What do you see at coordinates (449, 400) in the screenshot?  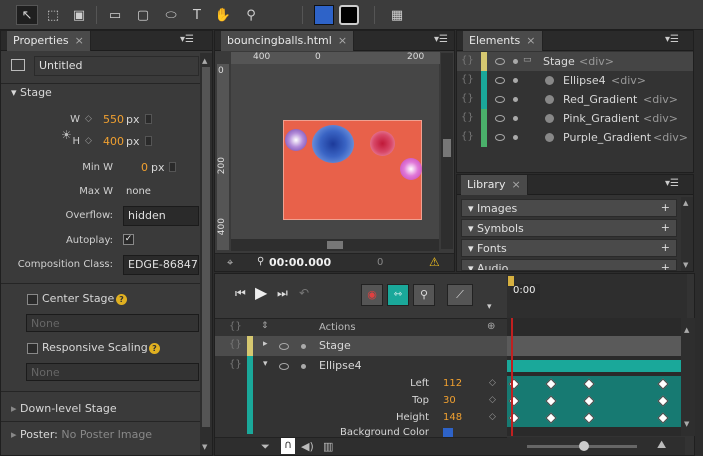 I see `property-value: 30` at bounding box center [449, 400].